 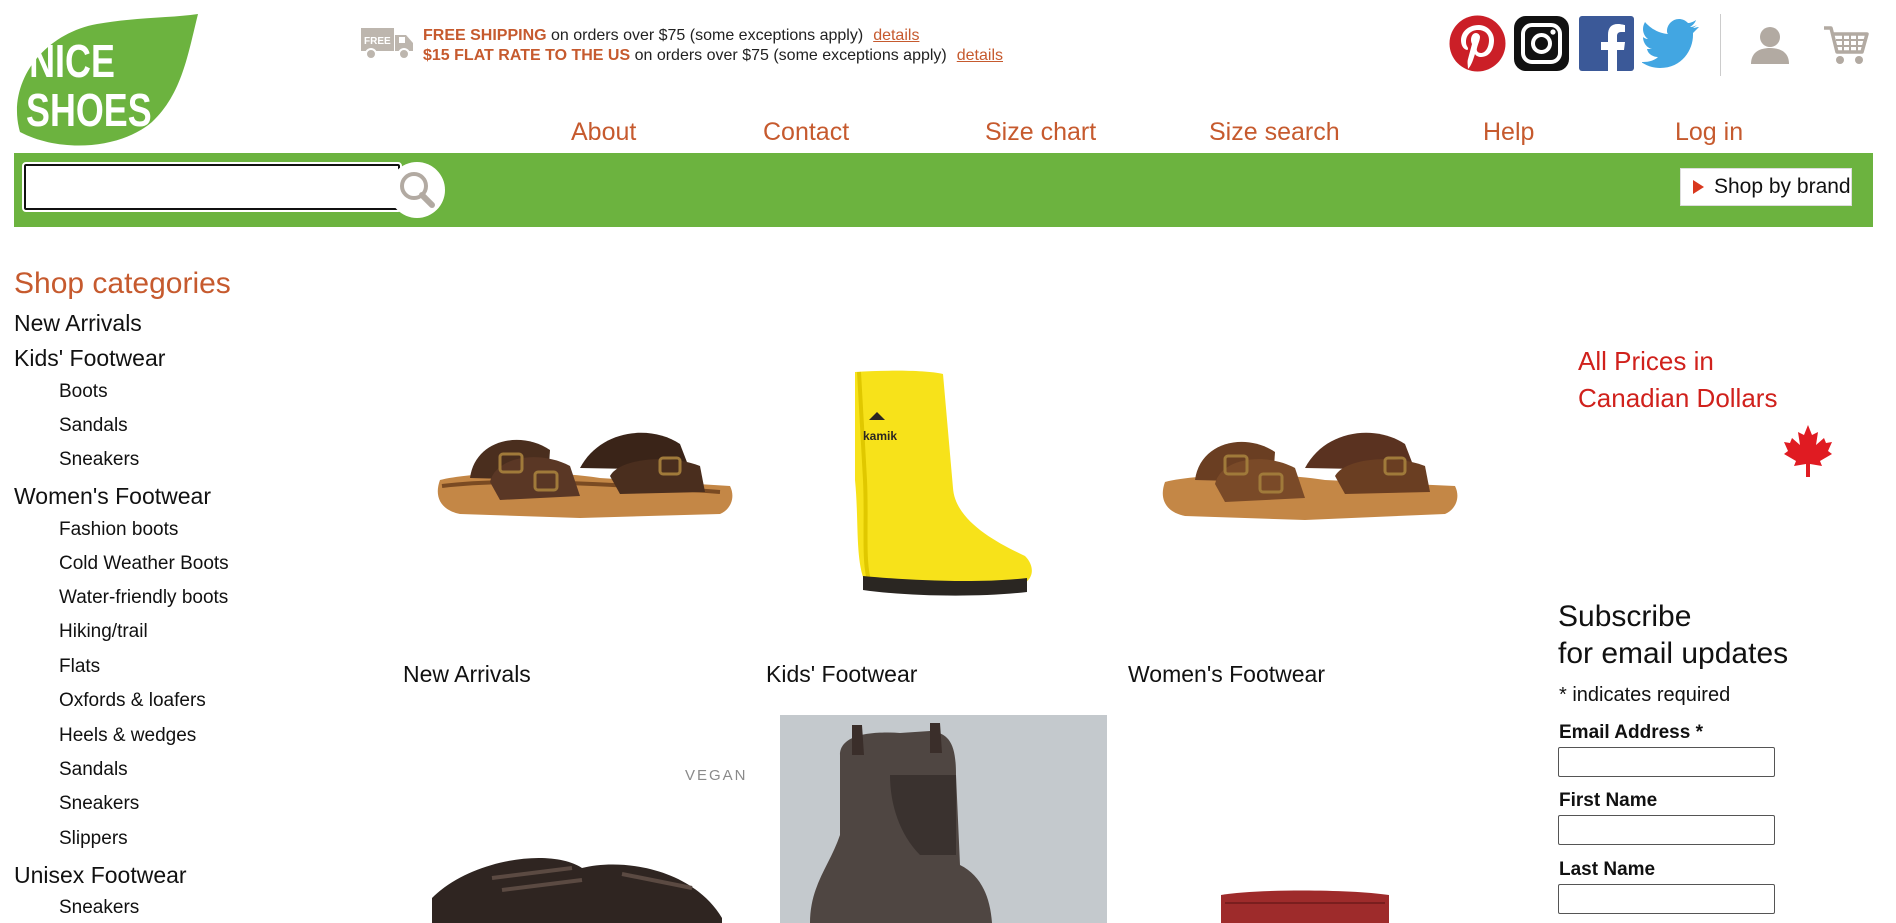 What do you see at coordinates (99, 804) in the screenshot?
I see `subcategory-womens-sneakers: Sneakers` at bounding box center [99, 804].